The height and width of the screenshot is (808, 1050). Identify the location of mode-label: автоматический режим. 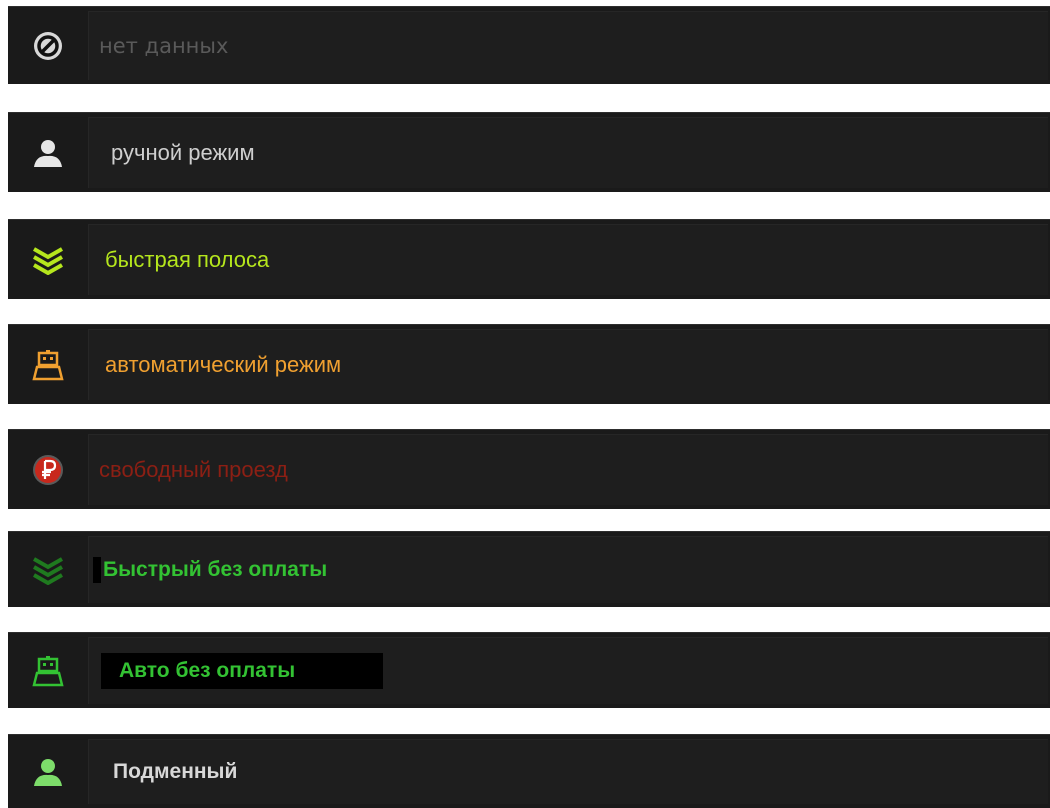
(223, 364).